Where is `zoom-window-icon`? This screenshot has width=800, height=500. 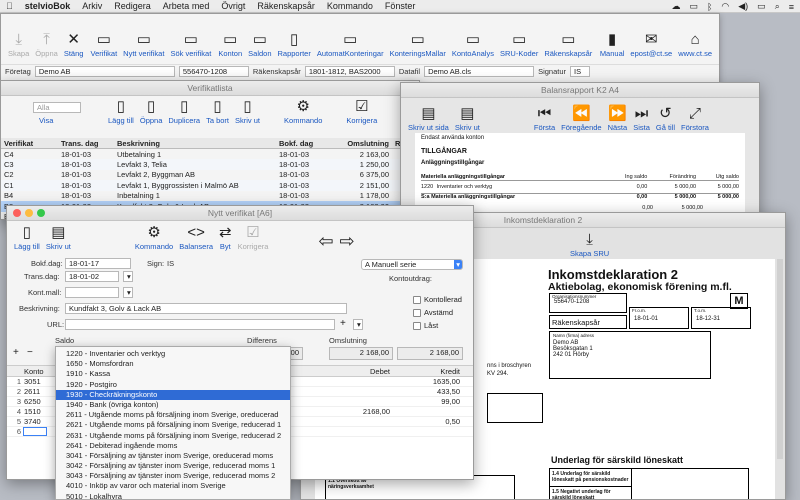
zoom-window-icon is located at coordinates (41, 213).